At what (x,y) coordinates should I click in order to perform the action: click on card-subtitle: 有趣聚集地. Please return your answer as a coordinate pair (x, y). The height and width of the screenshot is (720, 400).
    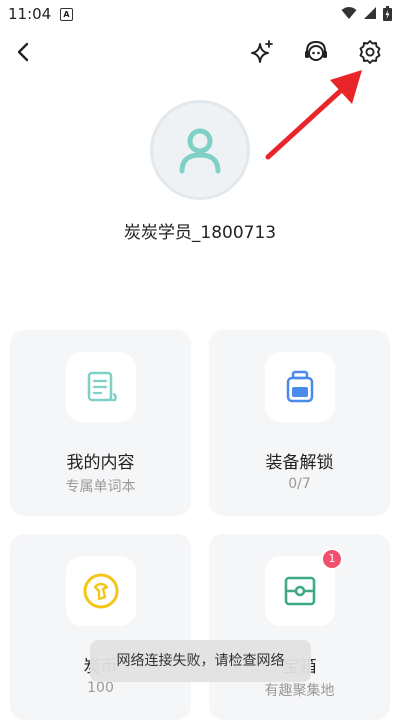
    Looking at the image, I should click on (299, 691).